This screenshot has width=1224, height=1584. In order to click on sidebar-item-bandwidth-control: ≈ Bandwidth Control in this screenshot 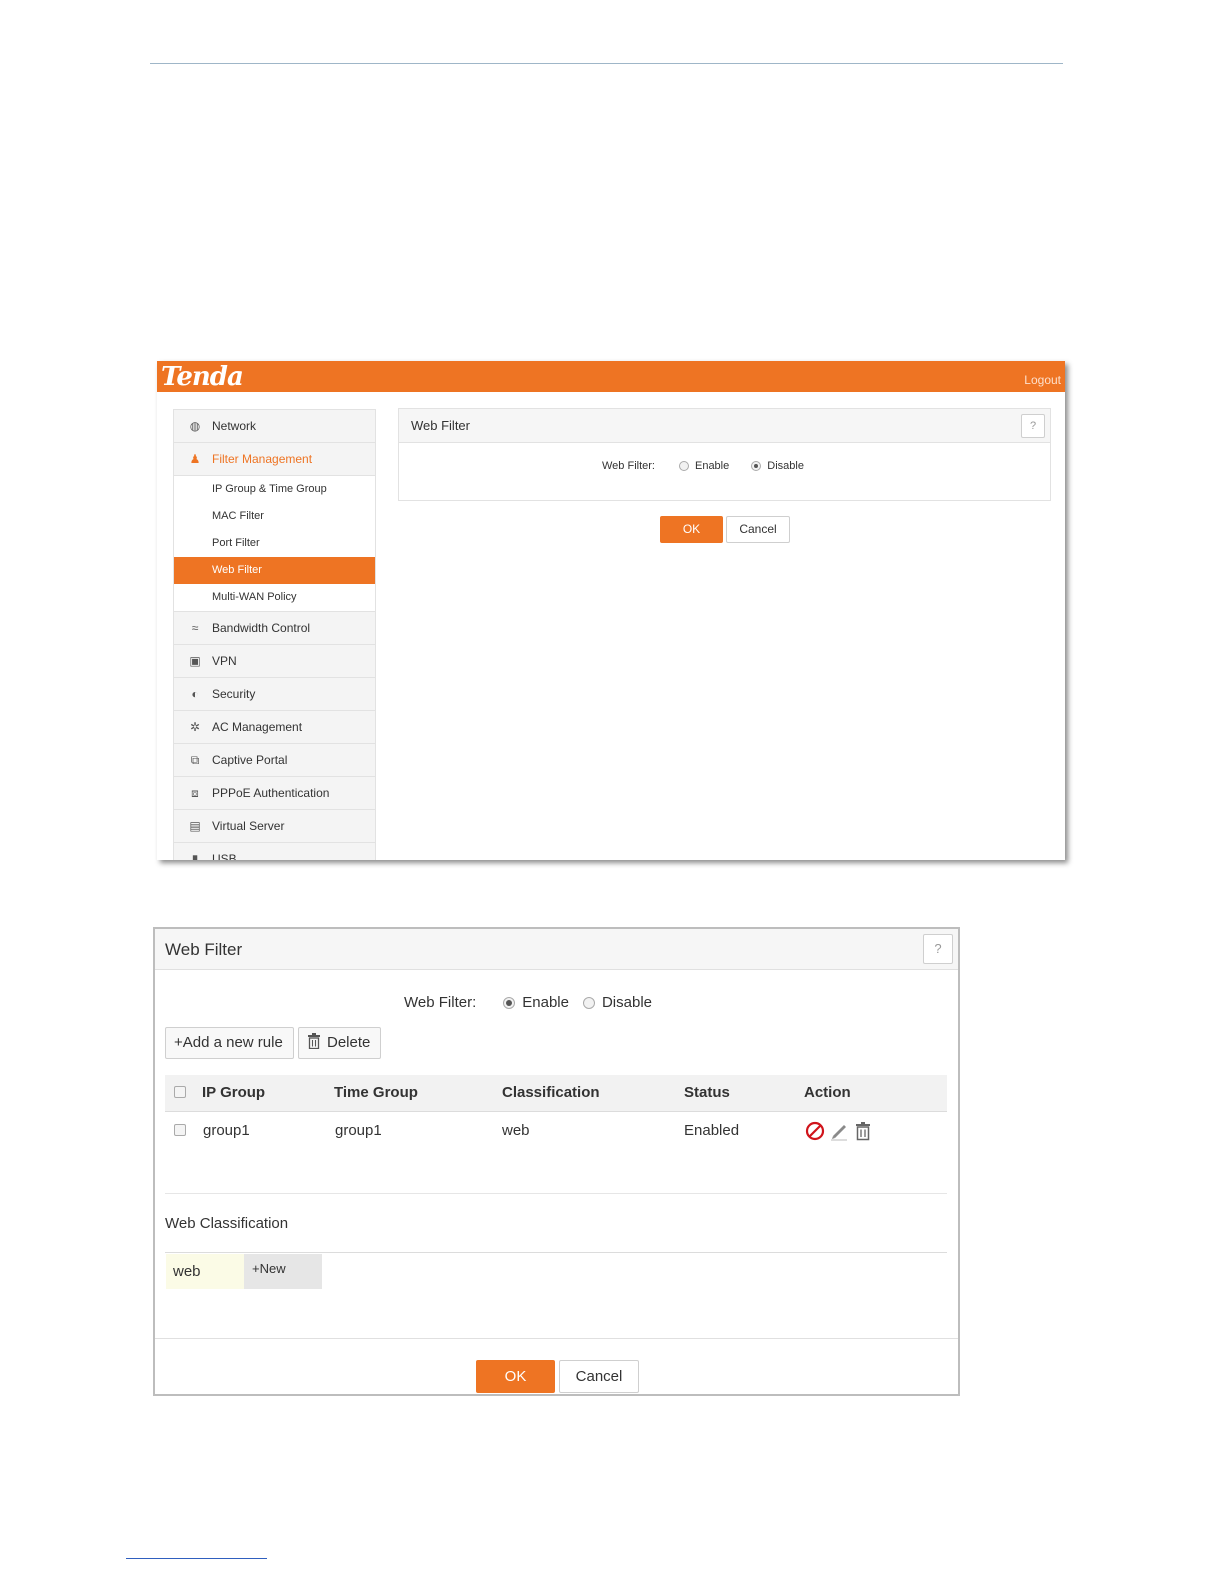, I will do `click(274, 628)`.